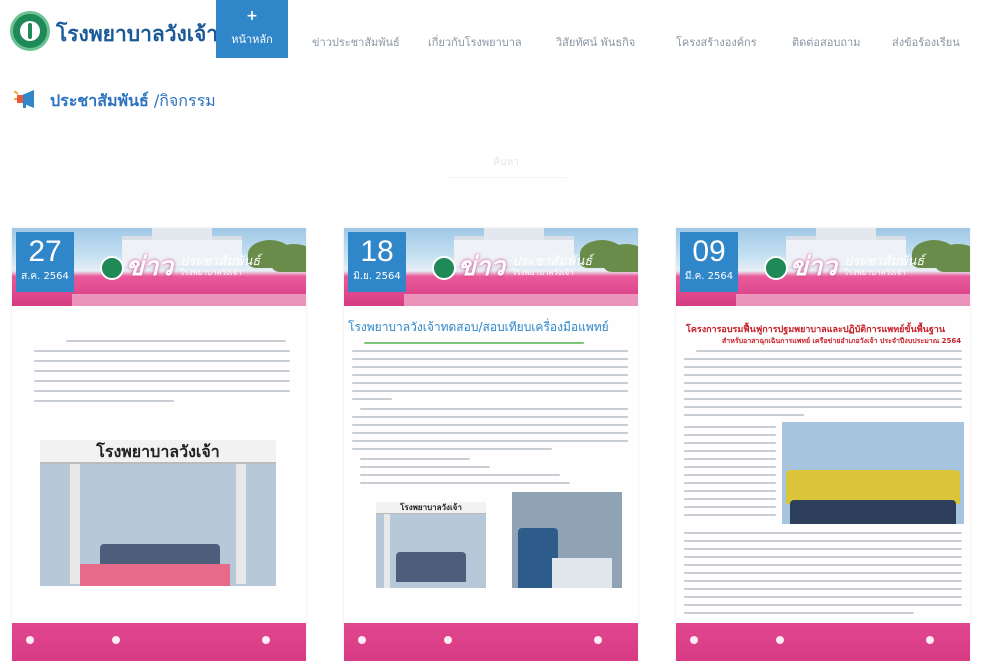 This screenshot has width=982, height=661. What do you see at coordinates (709, 251) in the screenshot?
I see `date-day: 09` at bounding box center [709, 251].